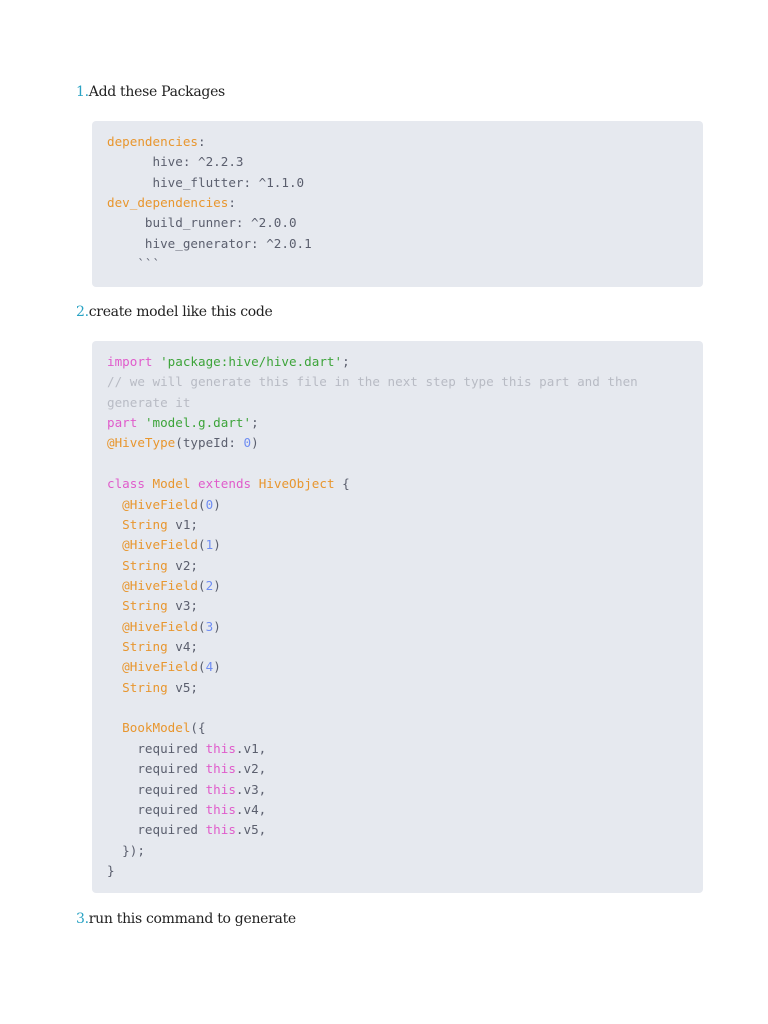 The width and height of the screenshot is (768, 1024). Describe the element at coordinates (198, 423) in the screenshot. I see `code-token: 'model.g.dart'` at that location.